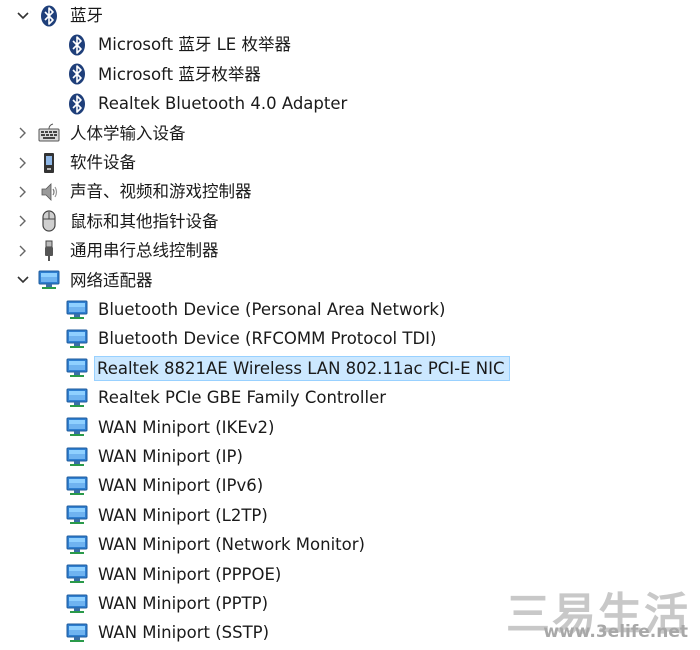  I want to click on speaker-icon, so click(49, 192).